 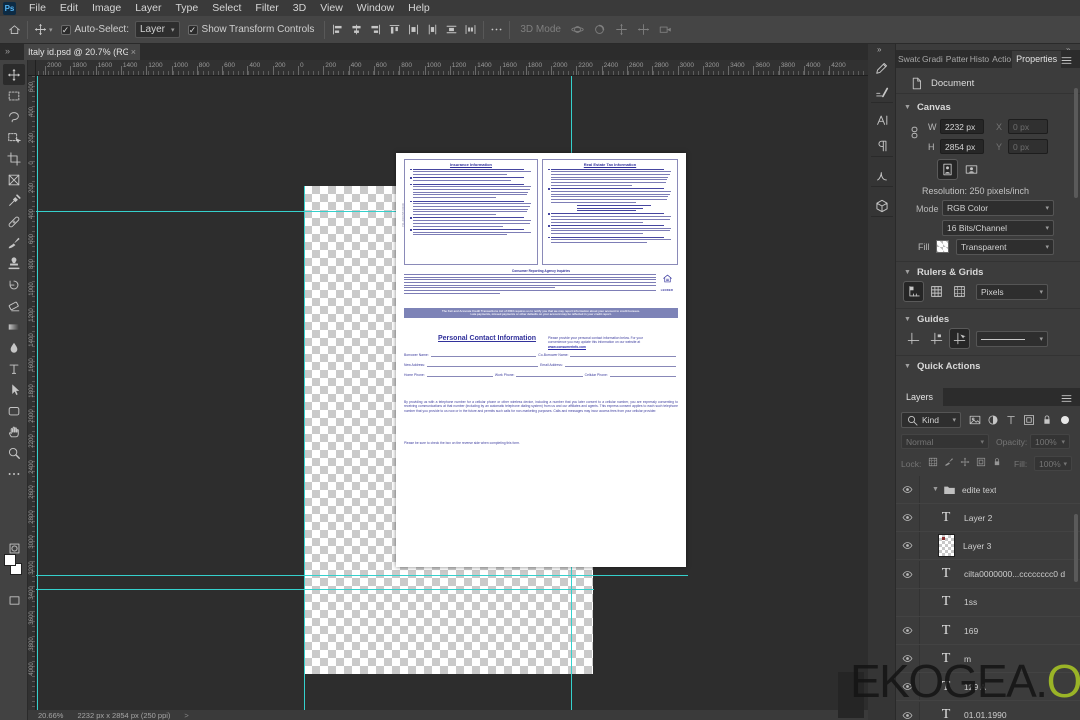 What do you see at coordinates (432, 29) in the screenshot?
I see `dist-center-icon` at bounding box center [432, 29].